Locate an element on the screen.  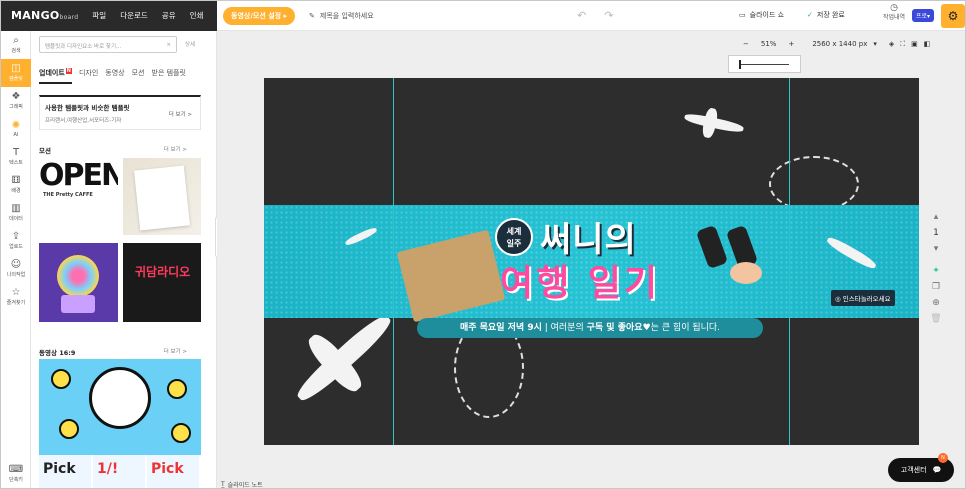
pro-badge: 프로▾ is located at coordinates (923, 15).